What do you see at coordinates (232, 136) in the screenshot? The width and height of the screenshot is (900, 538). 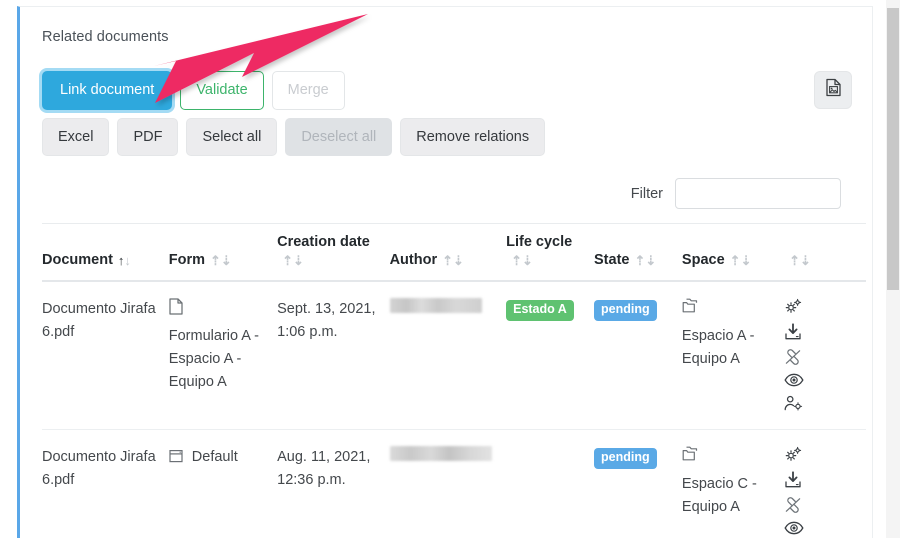 I see `select-all-button: Select all` at bounding box center [232, 136].